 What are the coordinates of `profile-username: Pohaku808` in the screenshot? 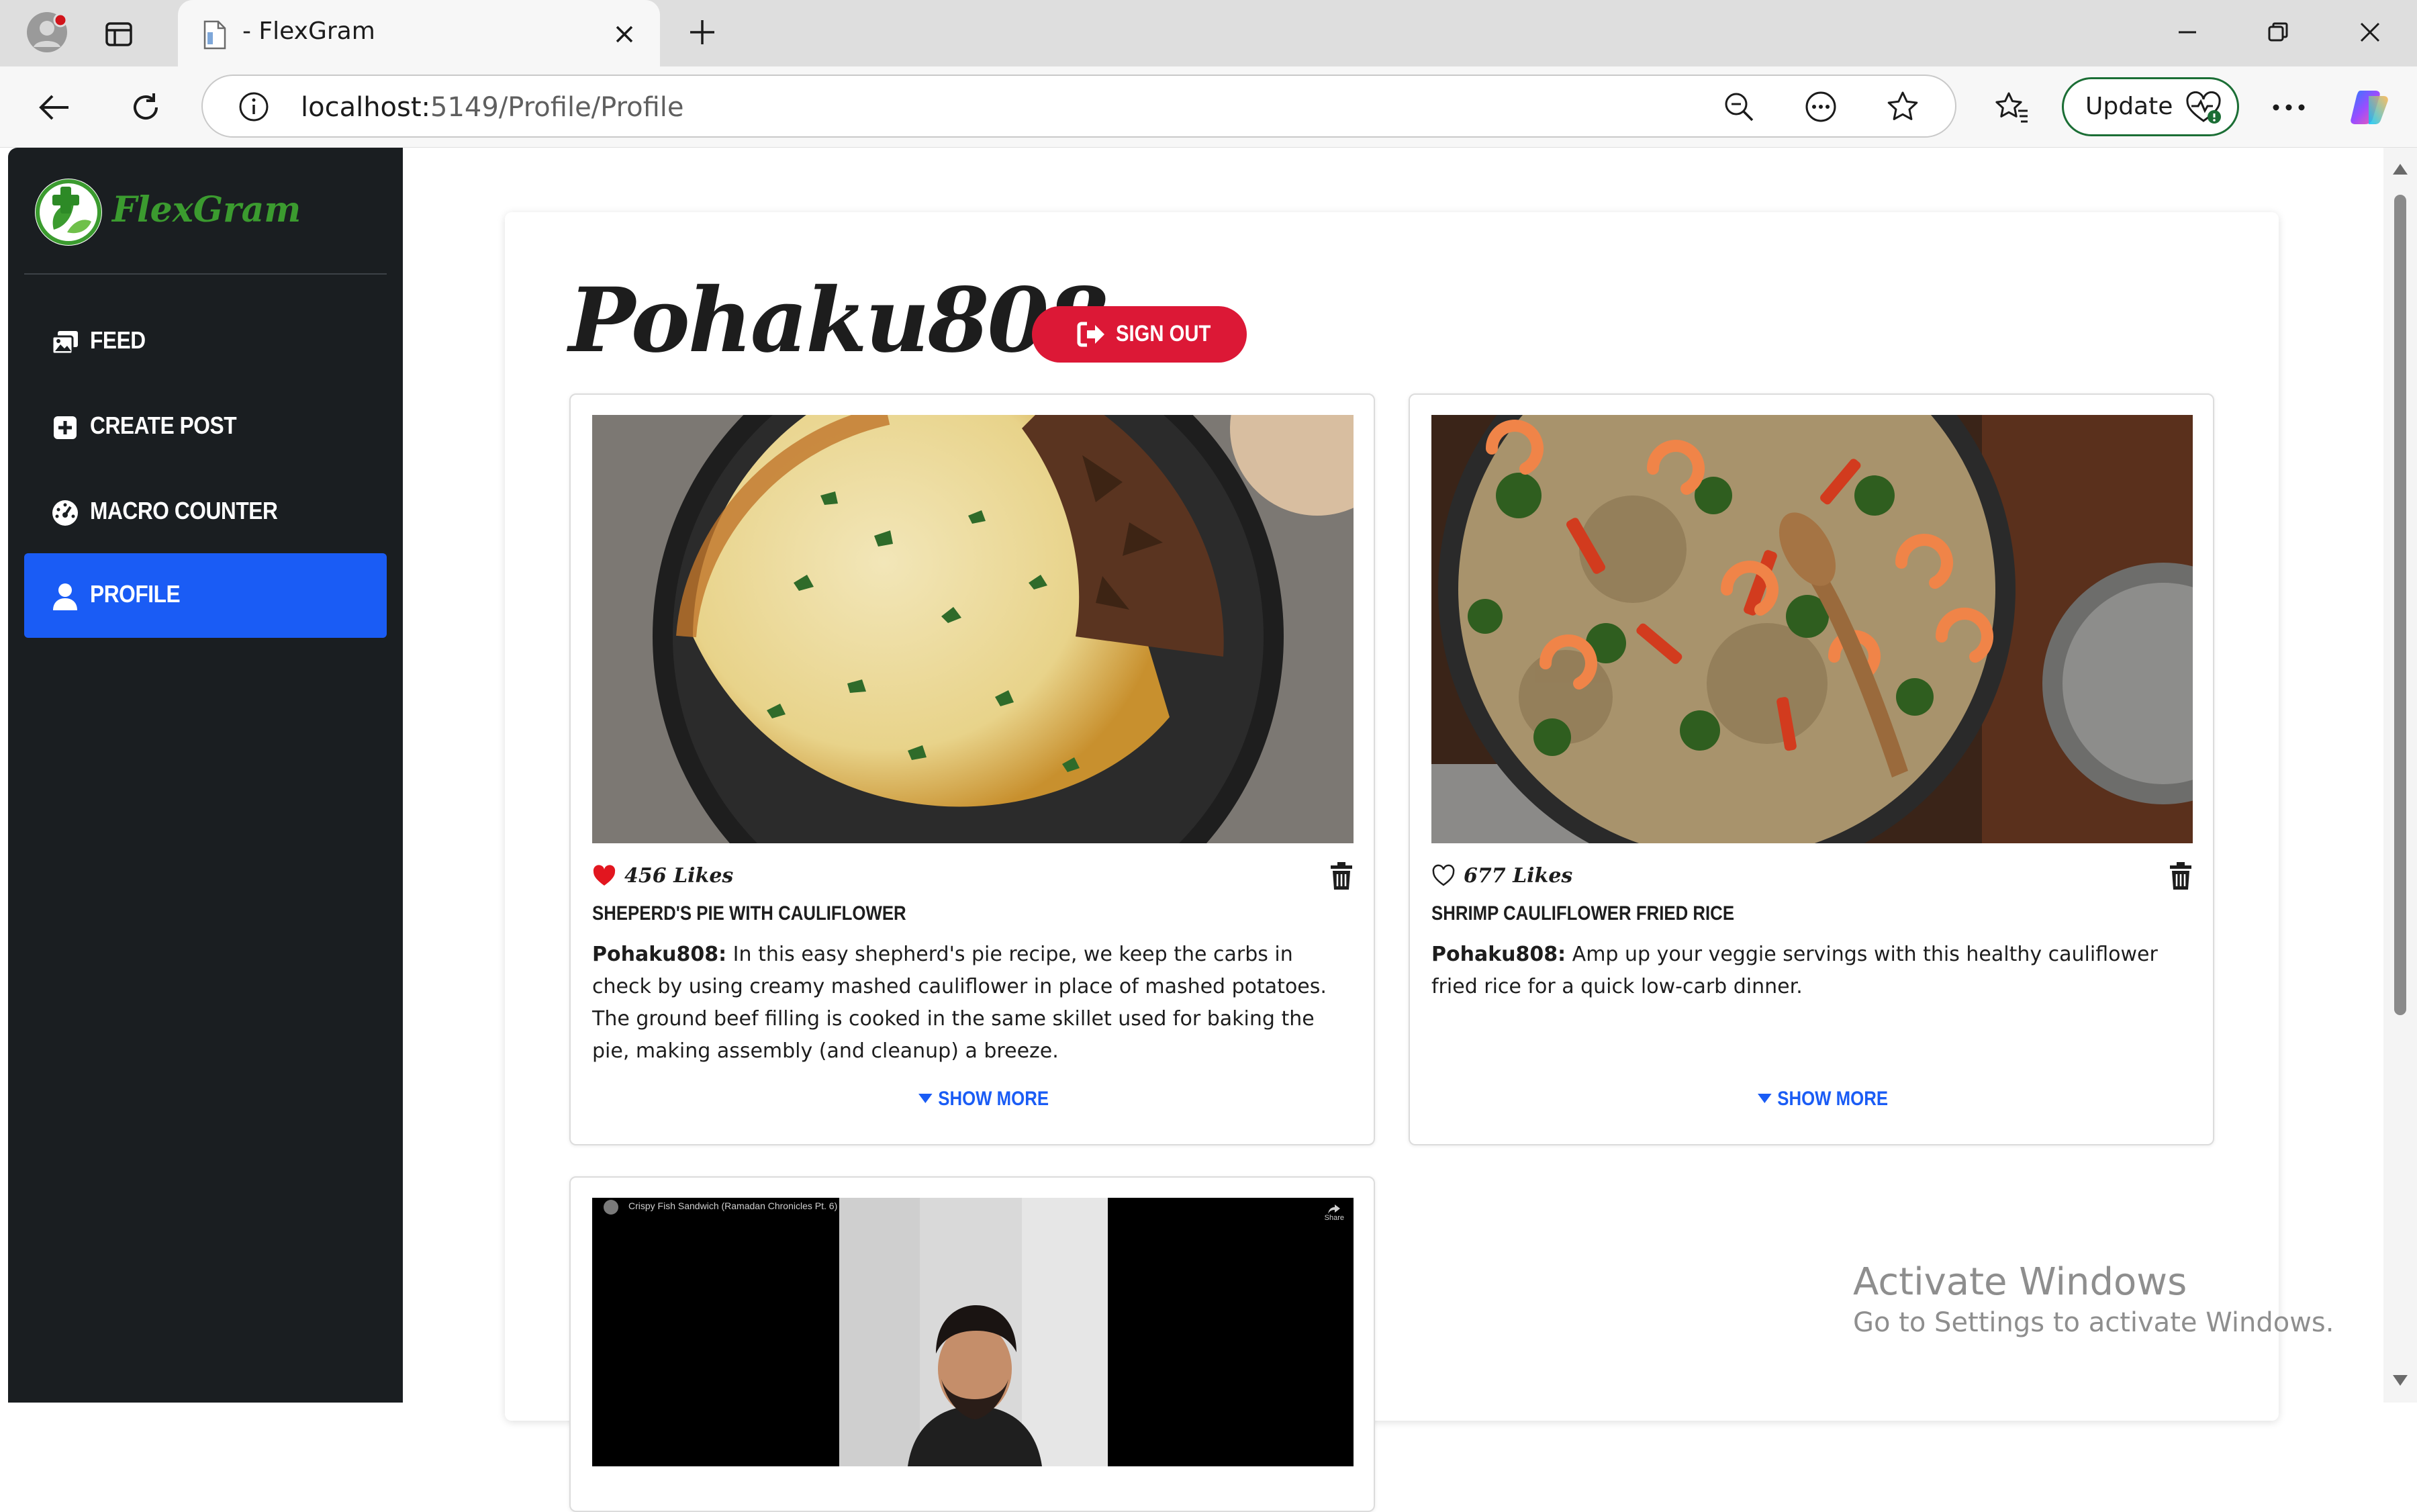 It's located at (838, 321).